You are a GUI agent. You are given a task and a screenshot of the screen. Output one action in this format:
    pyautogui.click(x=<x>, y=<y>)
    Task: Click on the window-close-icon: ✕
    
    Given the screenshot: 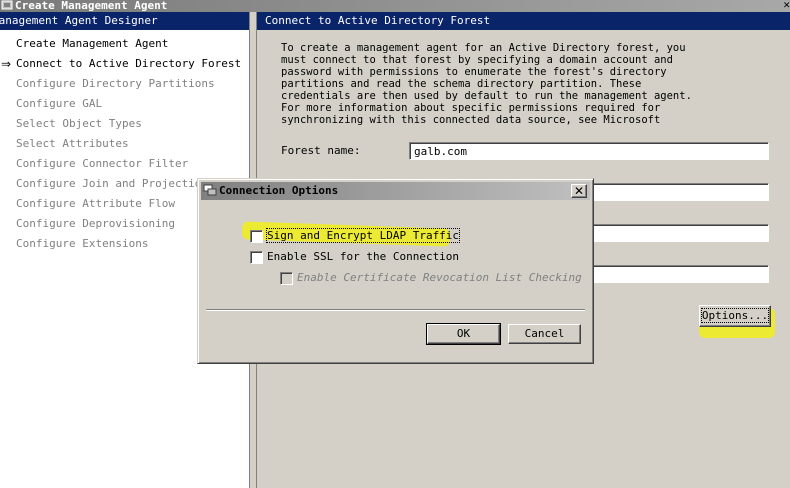 What is the action you would take?
    pyautogui.click(x=786, y=5)
    